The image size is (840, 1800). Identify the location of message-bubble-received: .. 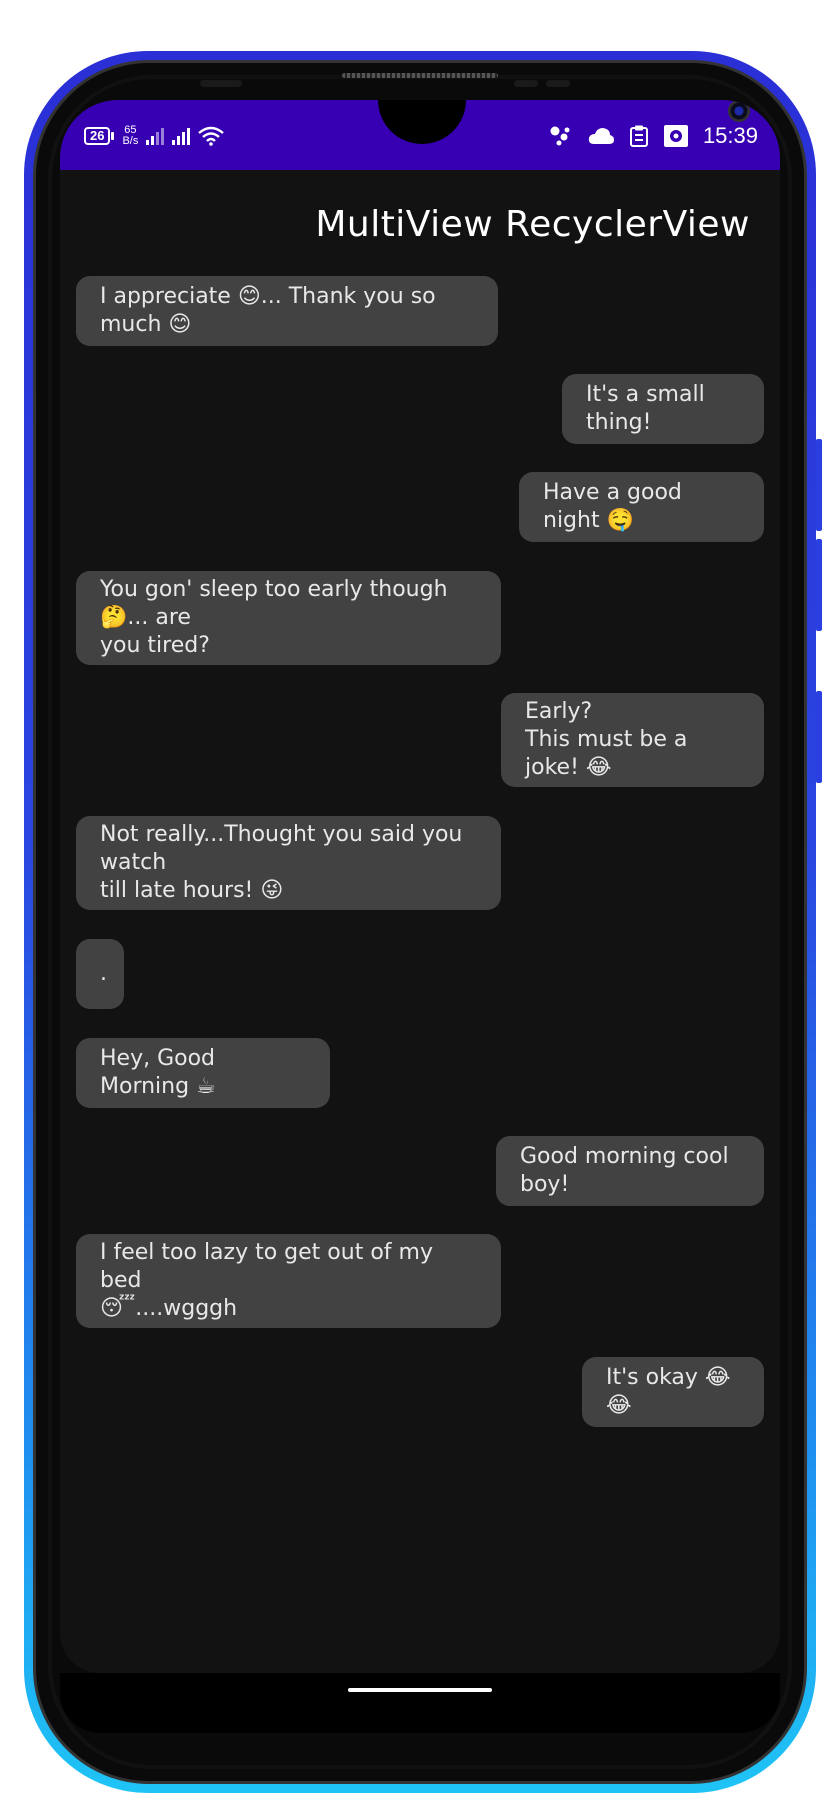
(100, 974).